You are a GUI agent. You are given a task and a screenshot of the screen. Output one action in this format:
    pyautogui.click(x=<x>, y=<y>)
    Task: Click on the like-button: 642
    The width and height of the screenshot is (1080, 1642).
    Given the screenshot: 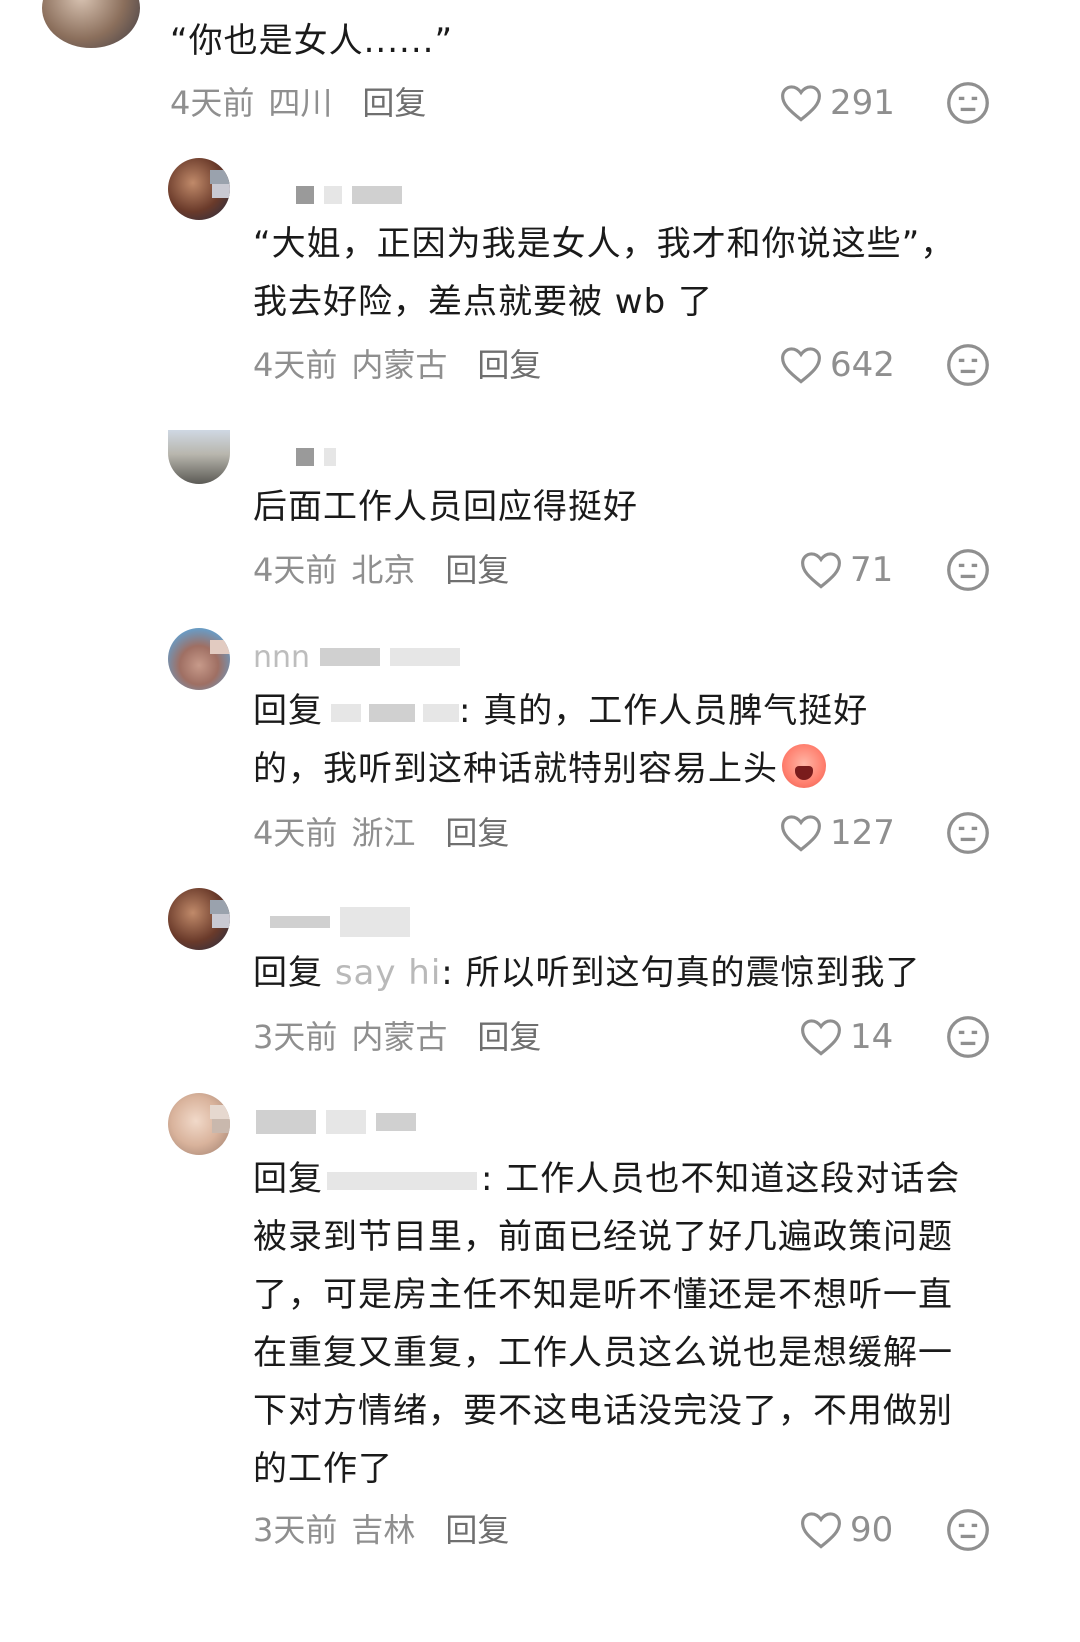 What is the action you would take?
    pyautogui.click(x=837, y=365)
    